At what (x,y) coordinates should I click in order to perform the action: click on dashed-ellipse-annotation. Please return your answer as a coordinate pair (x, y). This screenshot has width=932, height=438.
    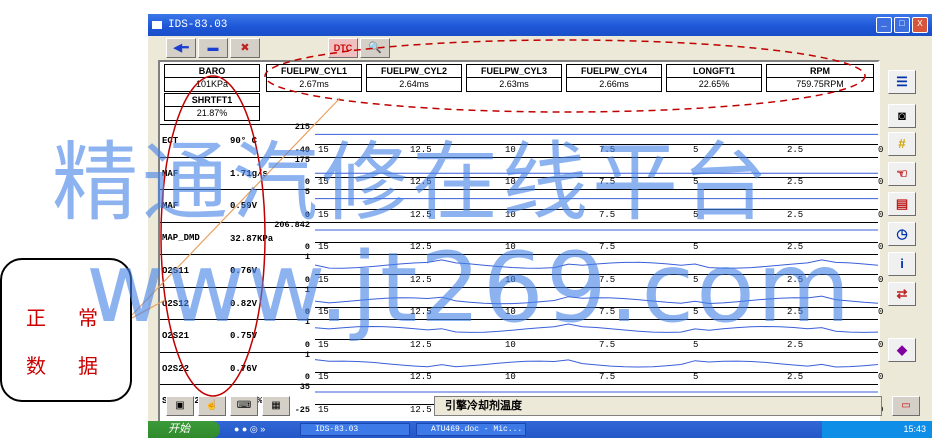
    Looking at the image, I should click on (565, 76).